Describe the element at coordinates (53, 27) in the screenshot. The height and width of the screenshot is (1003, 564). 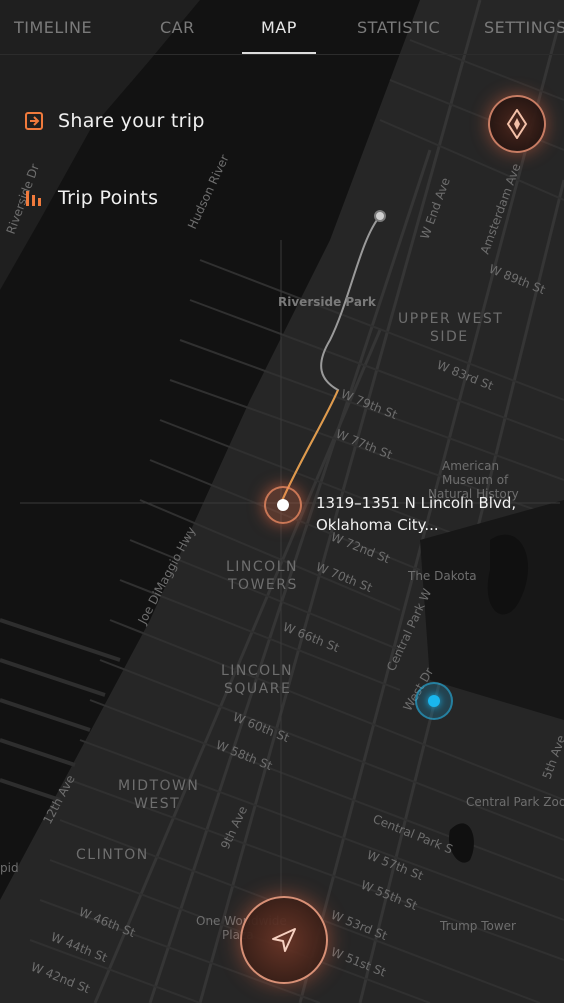
I see `tab-timeline: TIMELINE` at that location.